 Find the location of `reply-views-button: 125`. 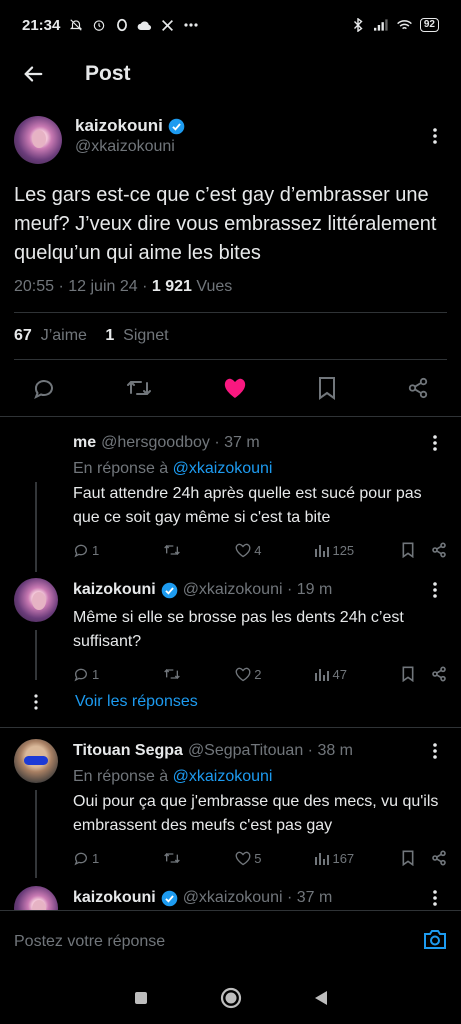

reply-views-button: 125 is located at coordinates (334, 550).